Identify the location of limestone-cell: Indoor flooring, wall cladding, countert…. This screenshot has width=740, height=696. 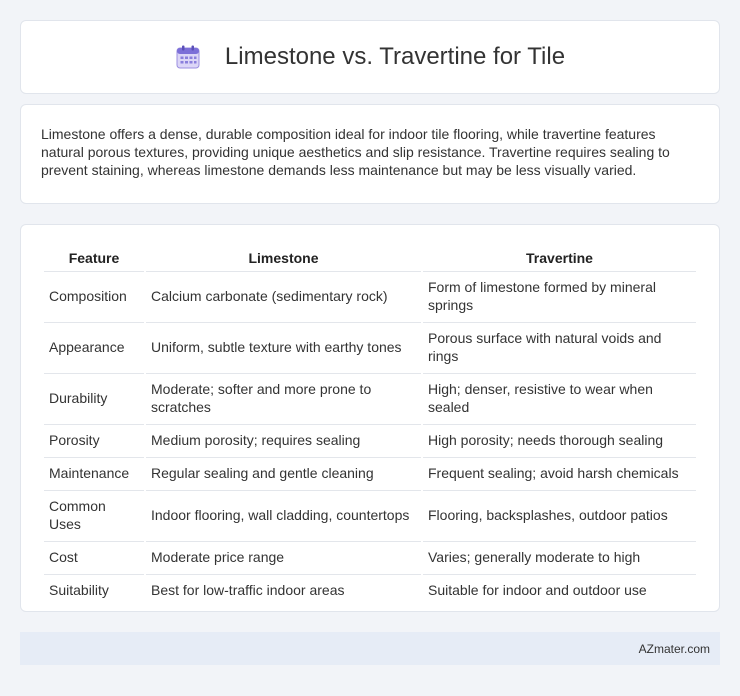
(283, 514).